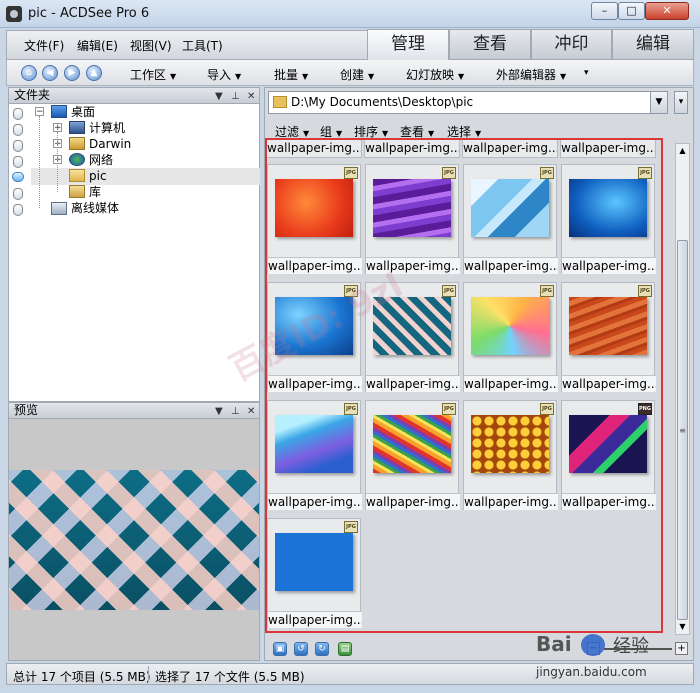 This screenshot has height=693, width=700. What do you see at coordinates (151, 45) in the screenshot?
I see `menu-view: 视图(V)` at bounding box center [151, 45].